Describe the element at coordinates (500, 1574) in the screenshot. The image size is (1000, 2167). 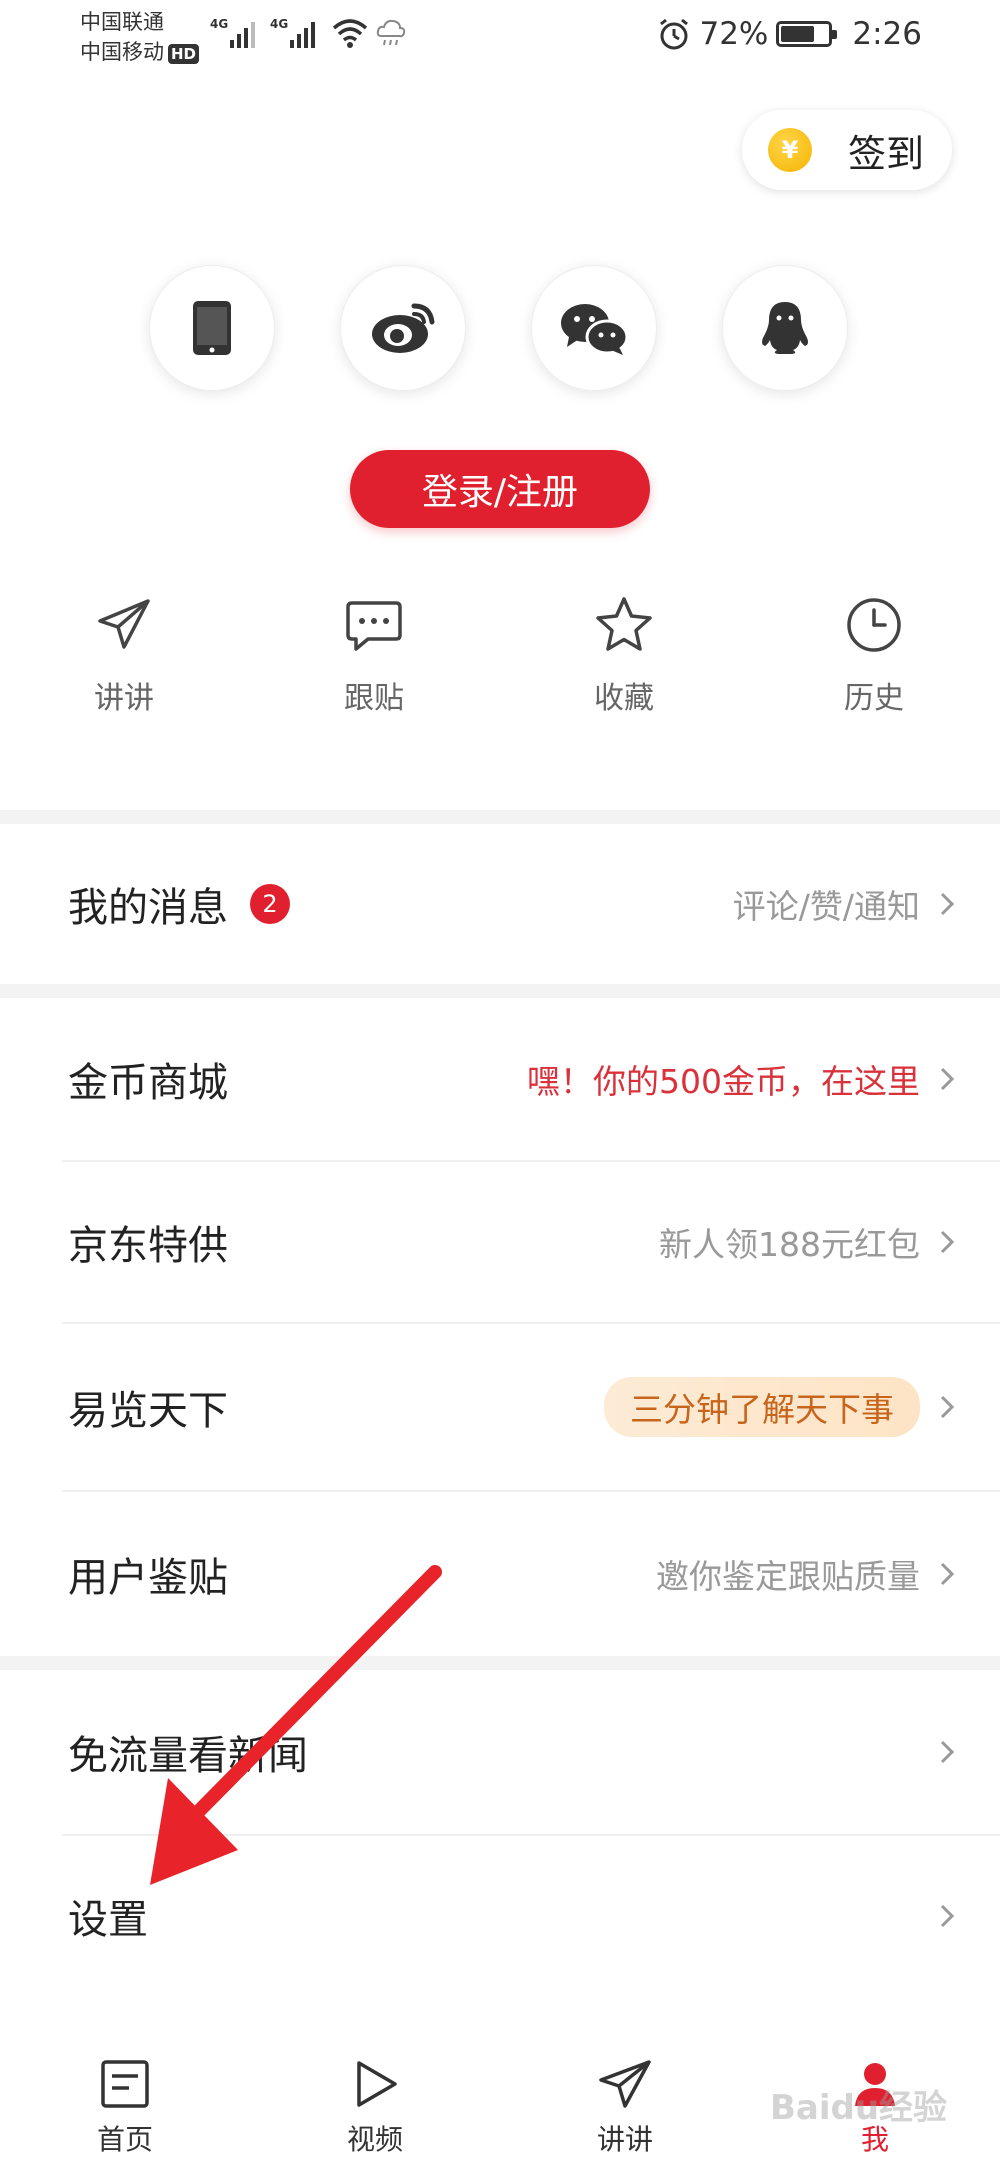
I see `menu-row-jiantie: 用户鉴贴 邀你鉴定跟贴质量` at that location.